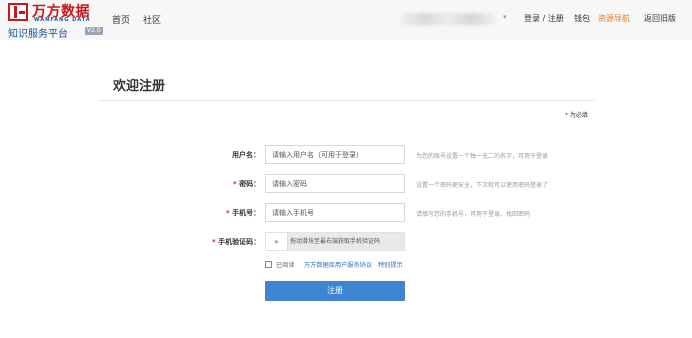 The width and height of the screenshot is (692, 338). What do you see at coordinates (228, 213) in the screenshot?
I see `phone-required-star: *` at bounding box center [228, 213].